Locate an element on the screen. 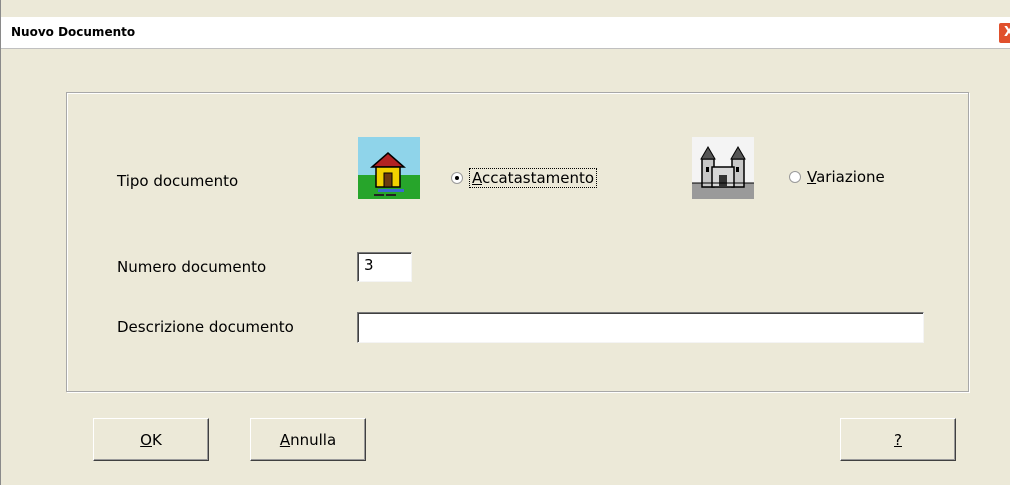 This screenshot has height=485, width=1010. radio-accatastamento-label: Accatastamento is located at coordinates (533, 178).